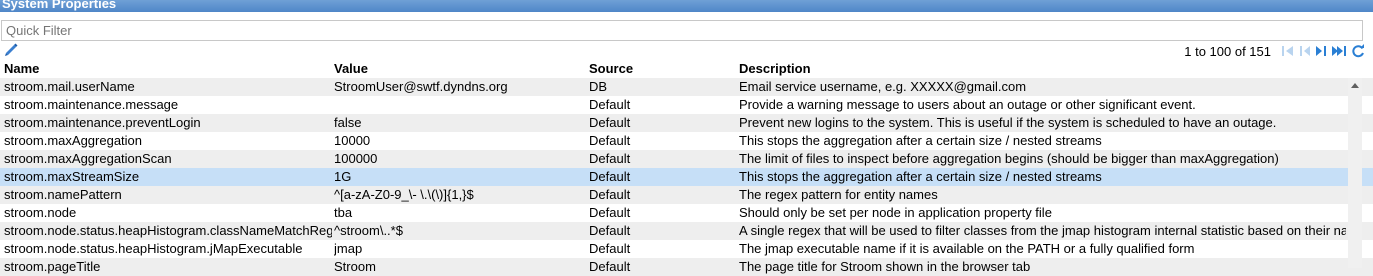 The width and height of the screenshot is (1373, 276). I want to click on vertical-scrollbar, so click(1355, 173).